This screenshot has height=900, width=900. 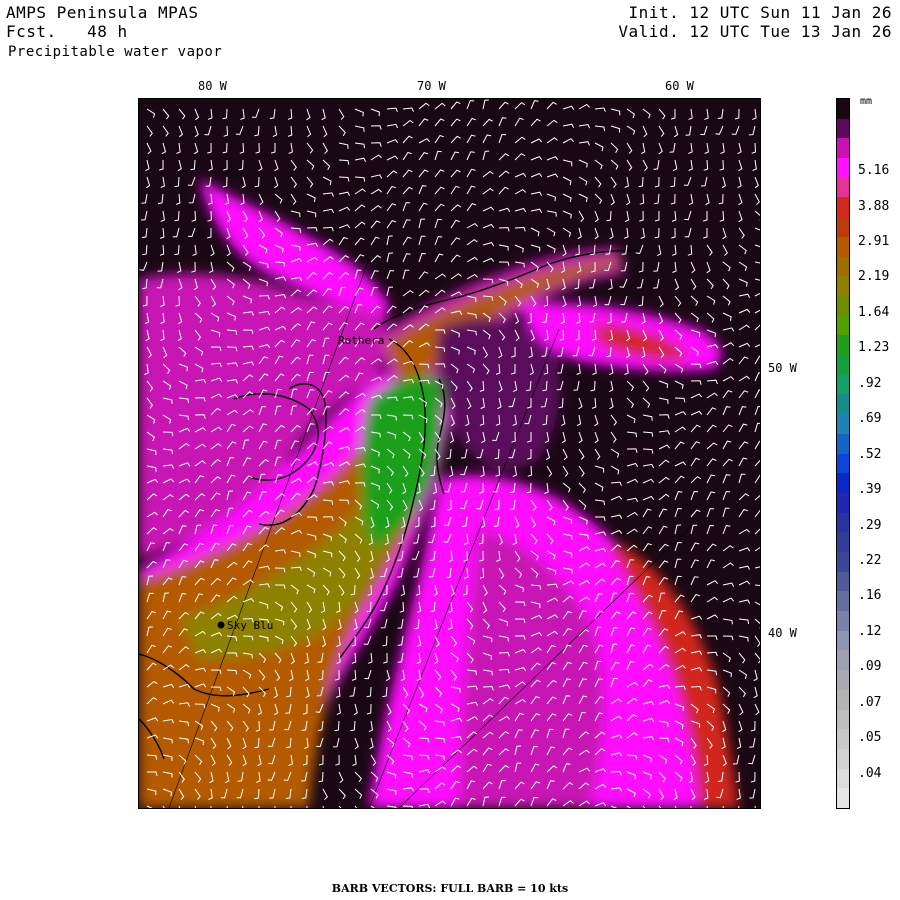 What do you see at coordinates (212, 86) in the screenshot?
I see `lon-label-80w: 80 W` at bounding box center [212, 86].